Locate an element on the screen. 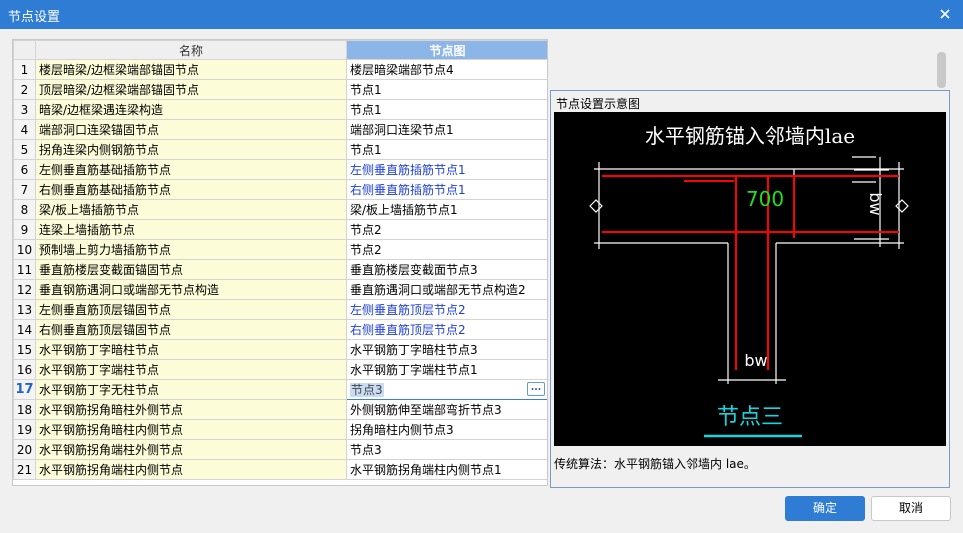 This screenshot has height=533, width=963. row-number: 7 is located at coordinates (24, 189).